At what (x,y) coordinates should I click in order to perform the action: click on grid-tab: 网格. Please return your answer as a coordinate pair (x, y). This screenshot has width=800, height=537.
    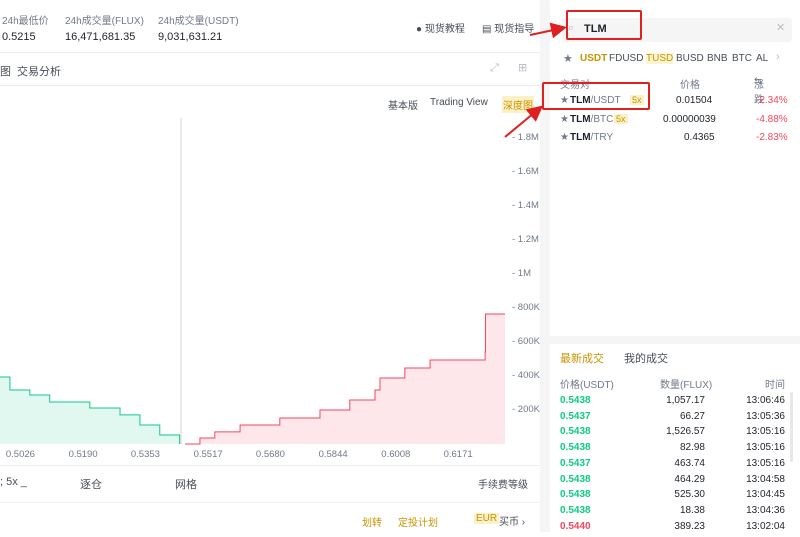
    Looking at the image, I should click on (186, 484).